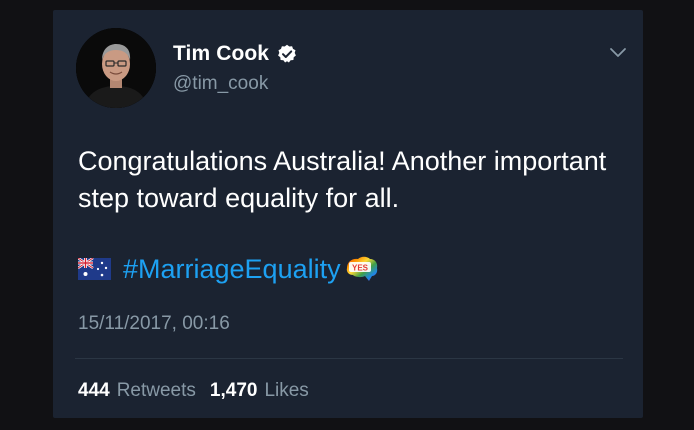  I want to click on likes-count: 1,470, so click(233, 390).